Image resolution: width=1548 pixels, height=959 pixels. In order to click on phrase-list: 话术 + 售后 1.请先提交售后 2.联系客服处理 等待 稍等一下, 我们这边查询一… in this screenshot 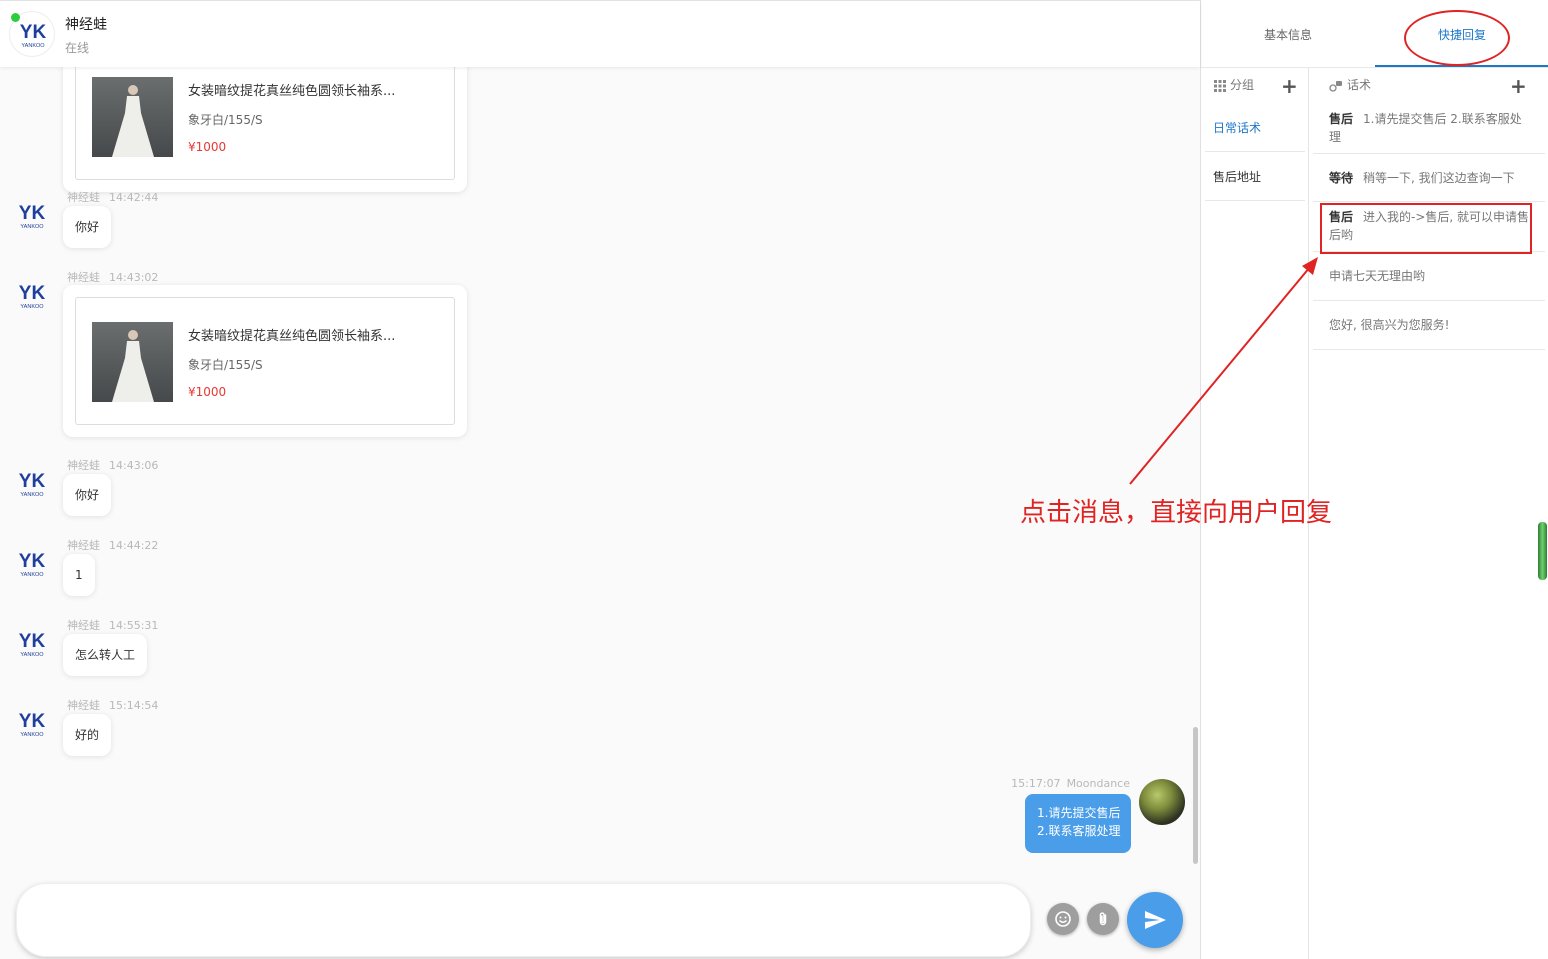, I will do `click(1429, 513)`.